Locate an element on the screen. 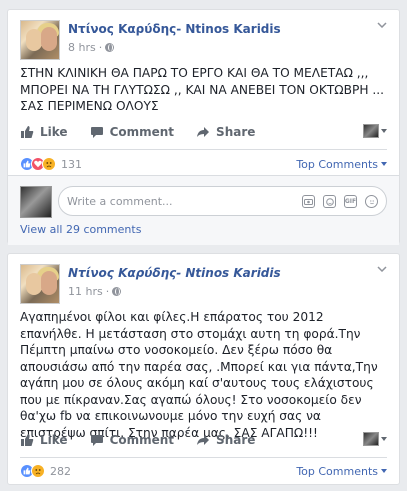 The width and height of the screenshot is (407, 491). gif-icon: GIF is located at coordinates (350, 201).